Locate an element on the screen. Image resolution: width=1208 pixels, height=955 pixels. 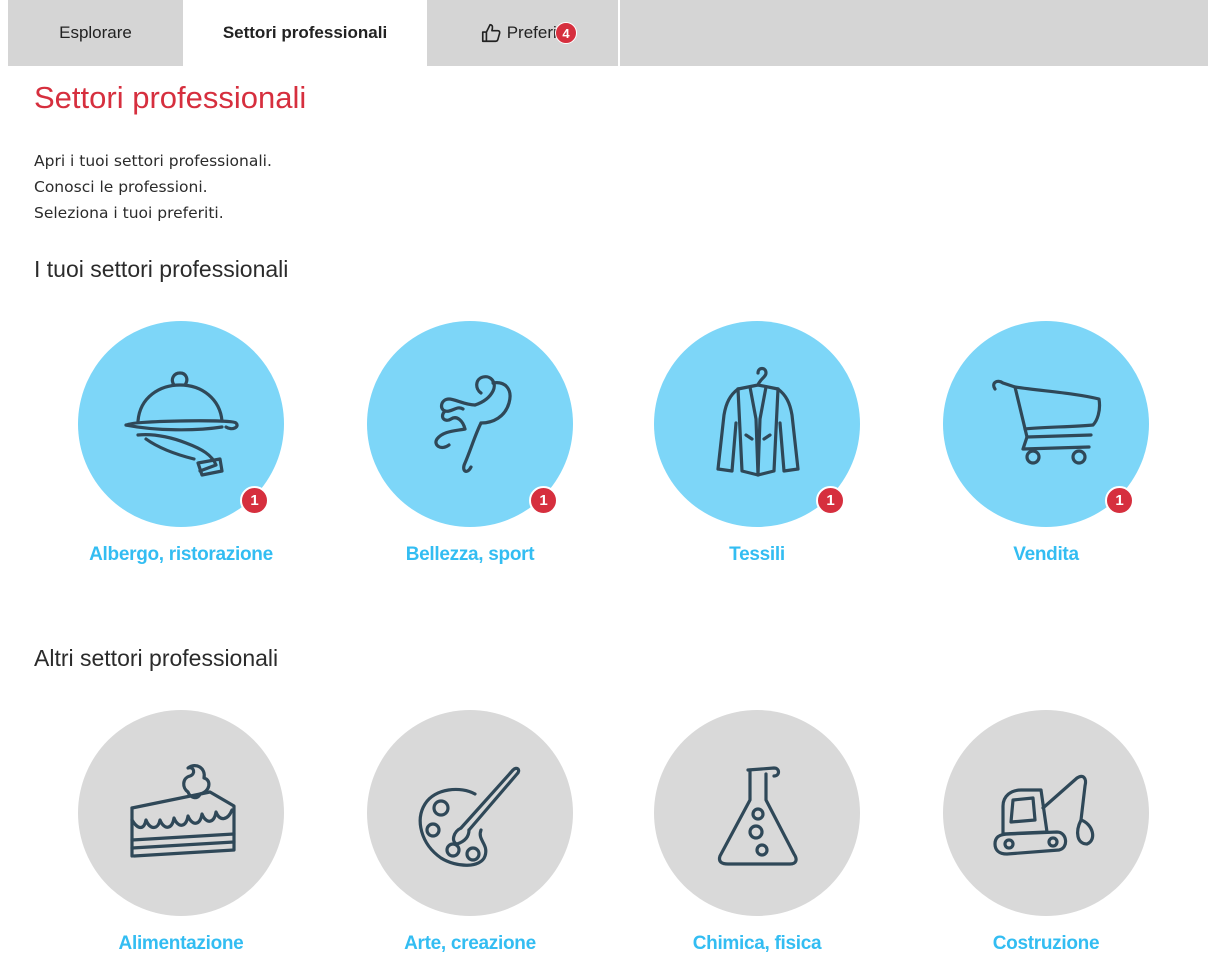
sector-label: Vendita is located at coordinates (1046, 554).